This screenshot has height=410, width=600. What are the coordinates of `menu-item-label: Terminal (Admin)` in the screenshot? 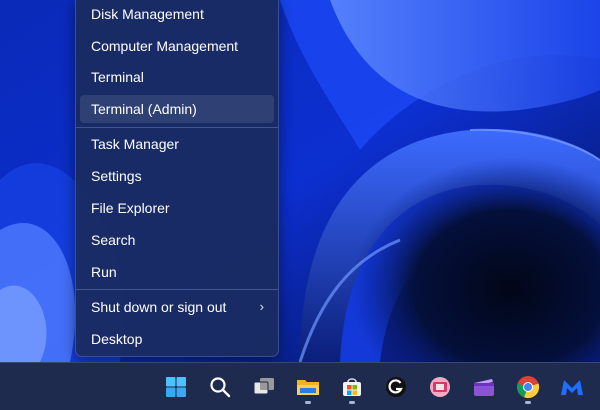 It's located at (144, 109).